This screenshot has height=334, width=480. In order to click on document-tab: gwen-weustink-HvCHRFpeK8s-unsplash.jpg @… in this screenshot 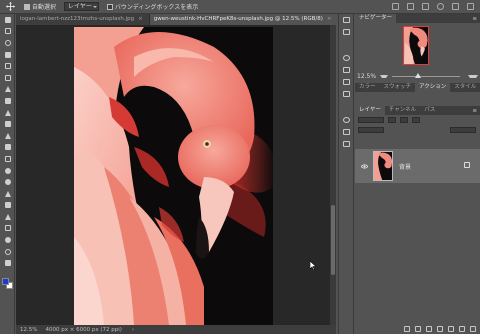, I will do `click(242, 19)`.